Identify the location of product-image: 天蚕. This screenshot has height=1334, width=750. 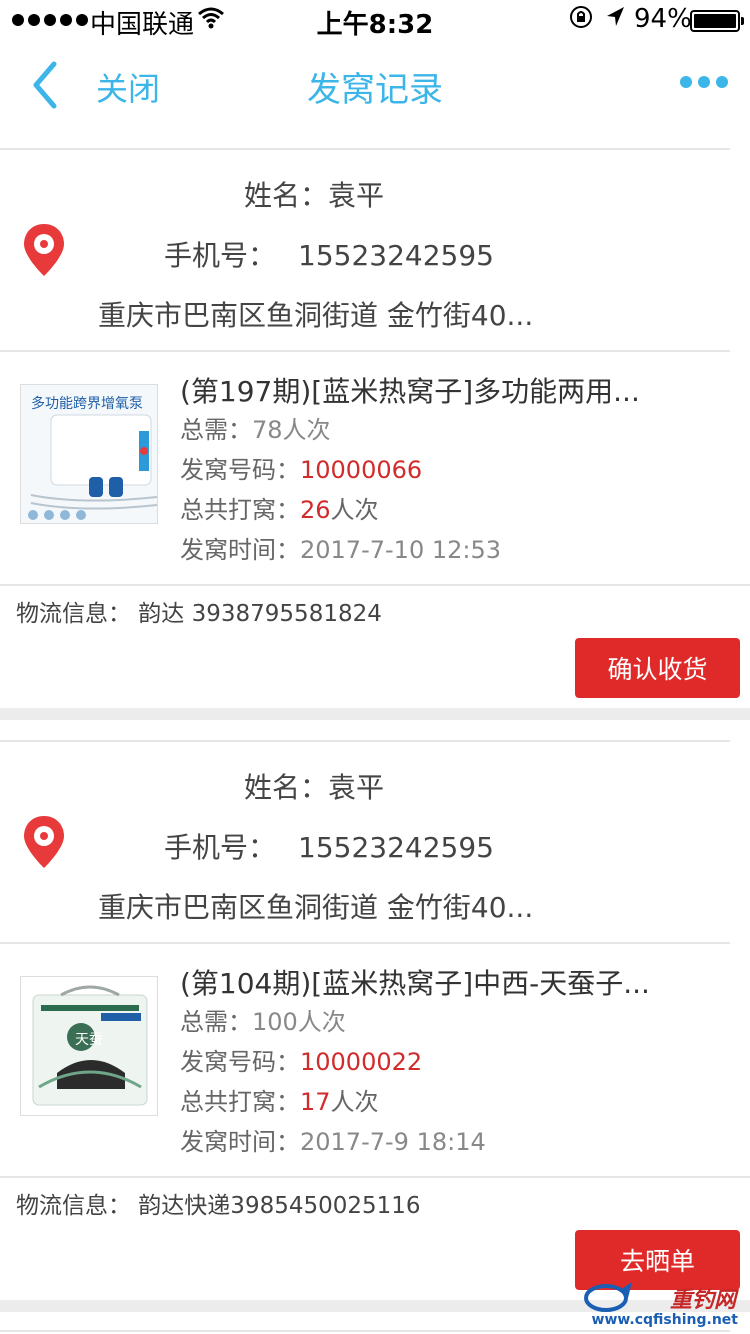
(89, 1046).